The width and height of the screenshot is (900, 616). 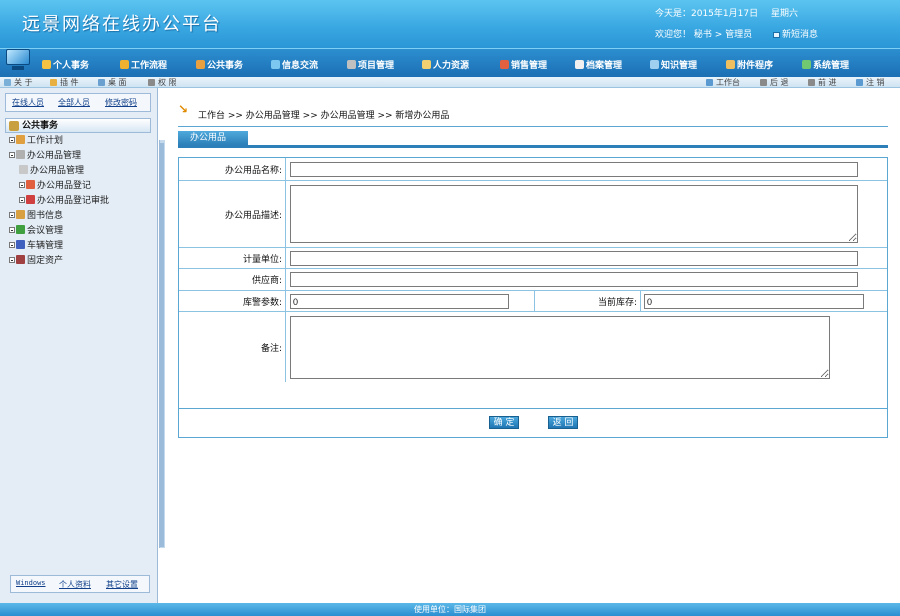 I want to click on stock-param-input, so click(x=399, y=301).